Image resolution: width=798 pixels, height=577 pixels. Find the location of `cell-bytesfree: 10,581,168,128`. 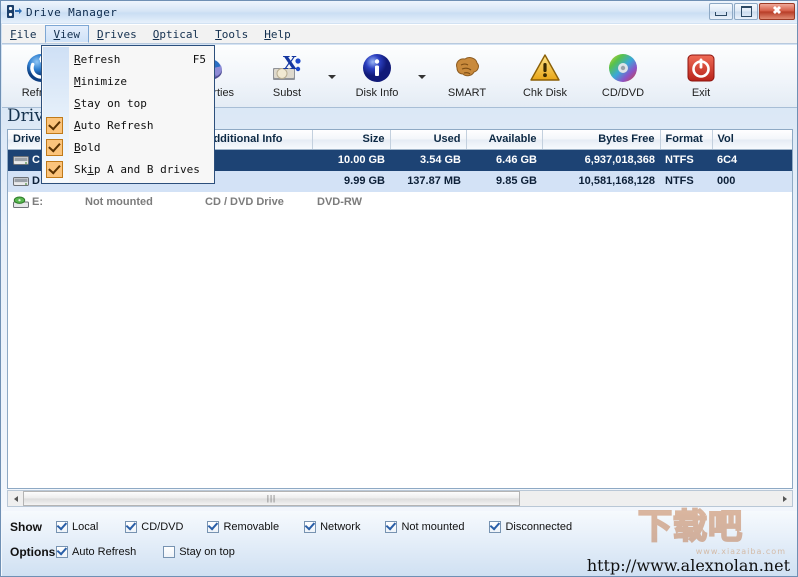

cell-bytesfree: 10,581,168,128 is located at coordinates (601, 181).